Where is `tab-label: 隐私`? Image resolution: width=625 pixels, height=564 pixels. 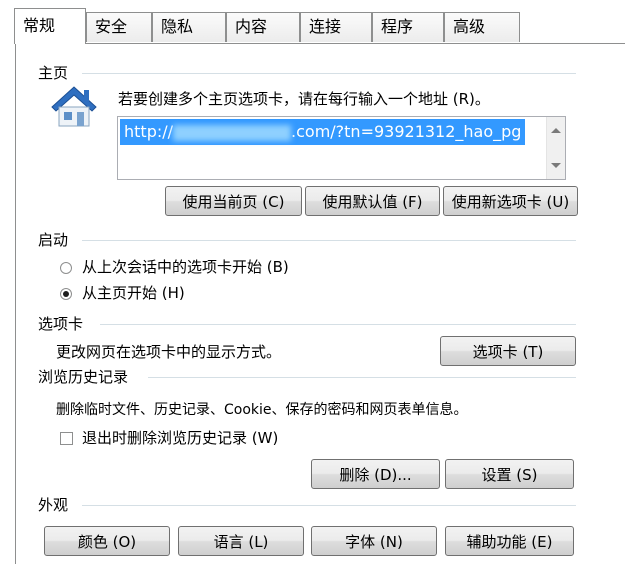
tab-label: 隐私 is located at coordinates (177, 26).